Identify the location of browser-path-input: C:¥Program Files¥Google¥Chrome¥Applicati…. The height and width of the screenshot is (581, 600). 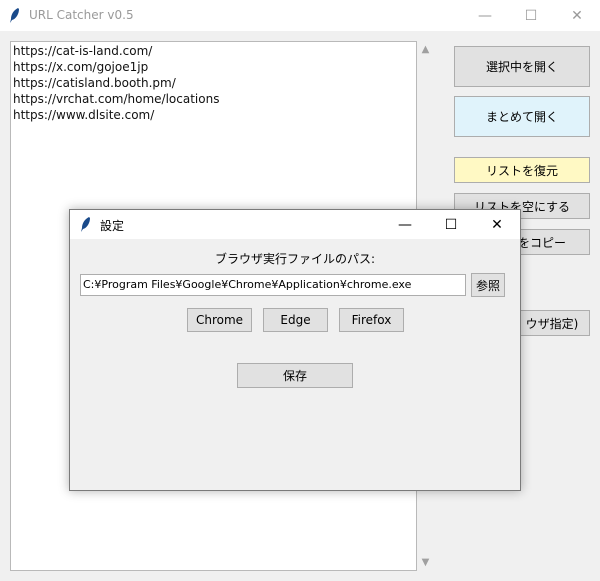
(273, 285).